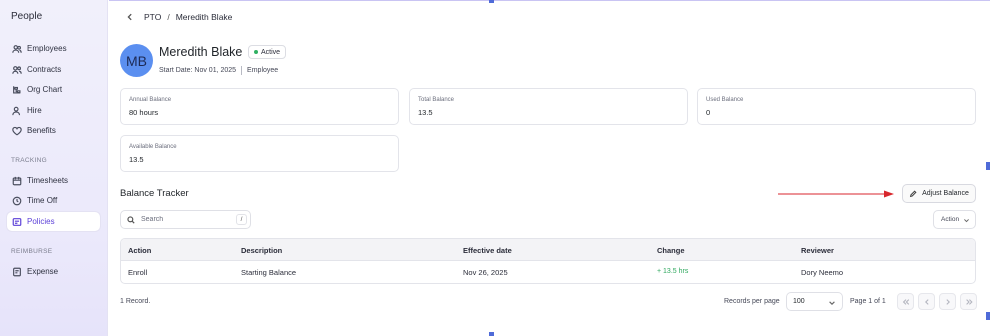  Describe the element at coordinates (16, 200) in the screenshot. I see `clock-icon` at that location.